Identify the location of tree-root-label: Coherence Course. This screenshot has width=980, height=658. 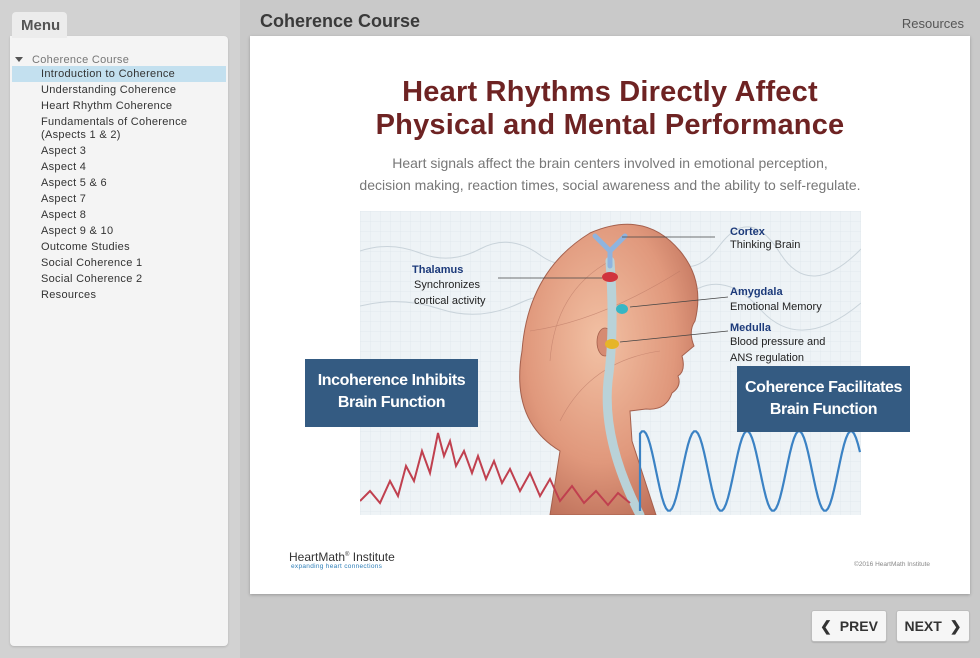
(80, 60).